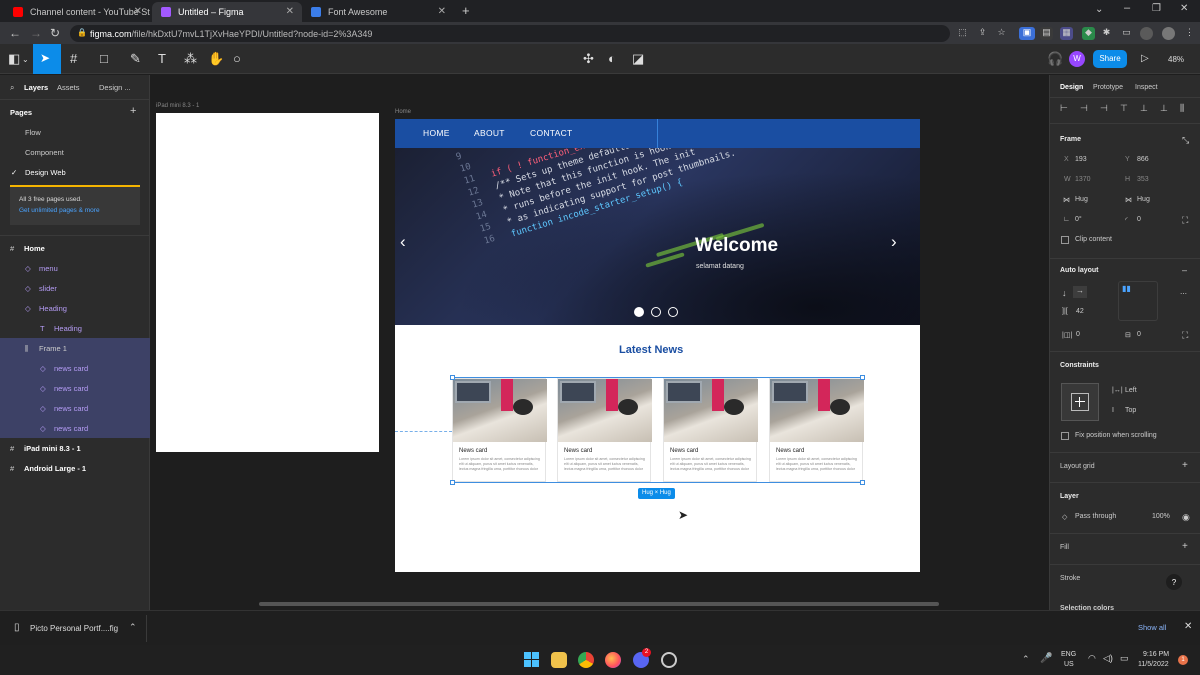 This screenshot has height=675, width=1200. What do you see at coordinates (403, 242) in the screenshot?
I see `slider-prev-icon: ‹` at bounding box center [403, 242].